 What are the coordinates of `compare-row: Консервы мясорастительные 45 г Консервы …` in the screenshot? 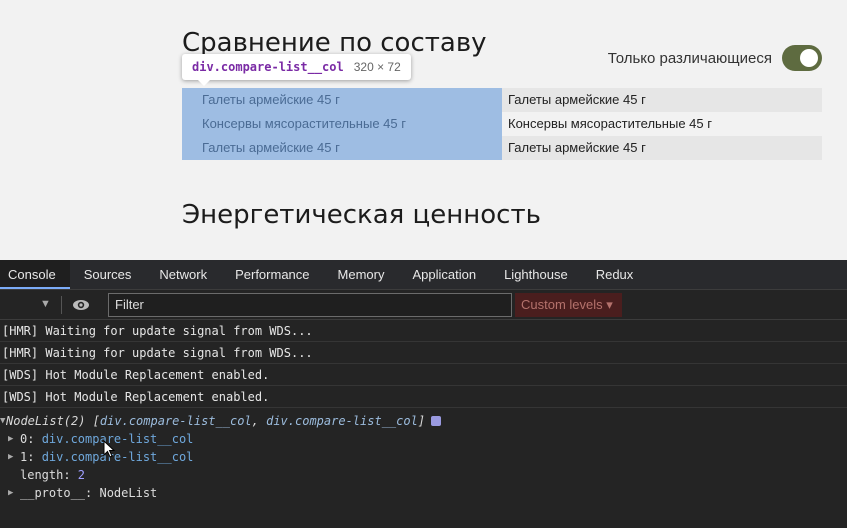 It's located at (502, 124).